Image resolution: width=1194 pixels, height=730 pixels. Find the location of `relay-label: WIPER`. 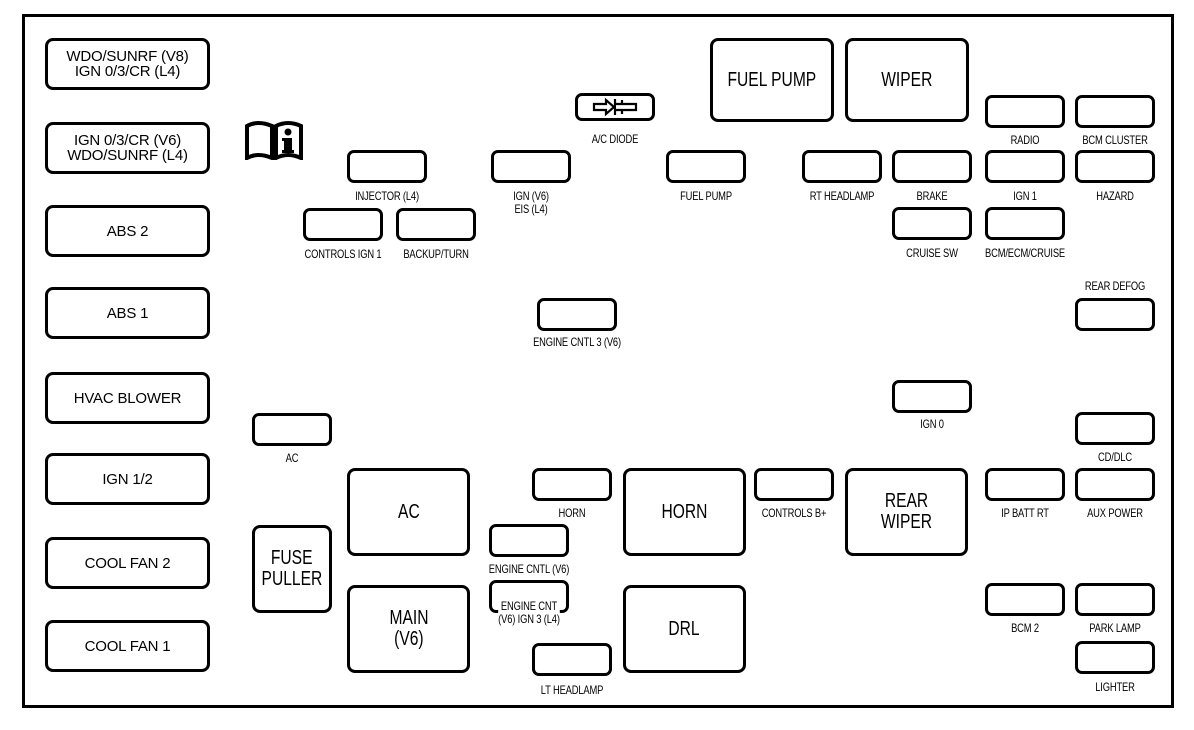

relay-label: WIPER is located at coordinates (907, 79).